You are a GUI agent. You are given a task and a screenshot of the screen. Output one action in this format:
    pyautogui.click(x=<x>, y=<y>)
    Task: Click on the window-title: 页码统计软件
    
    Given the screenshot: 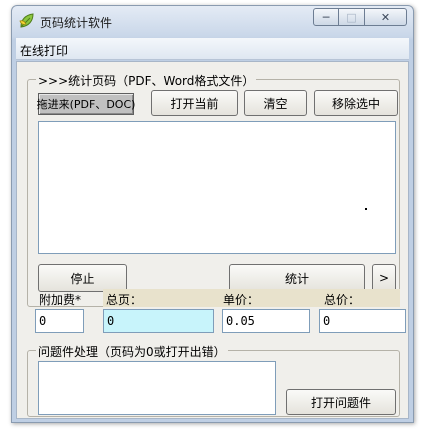 What is the action you would take?
    pyautogui.click(x=76, y=23)
    